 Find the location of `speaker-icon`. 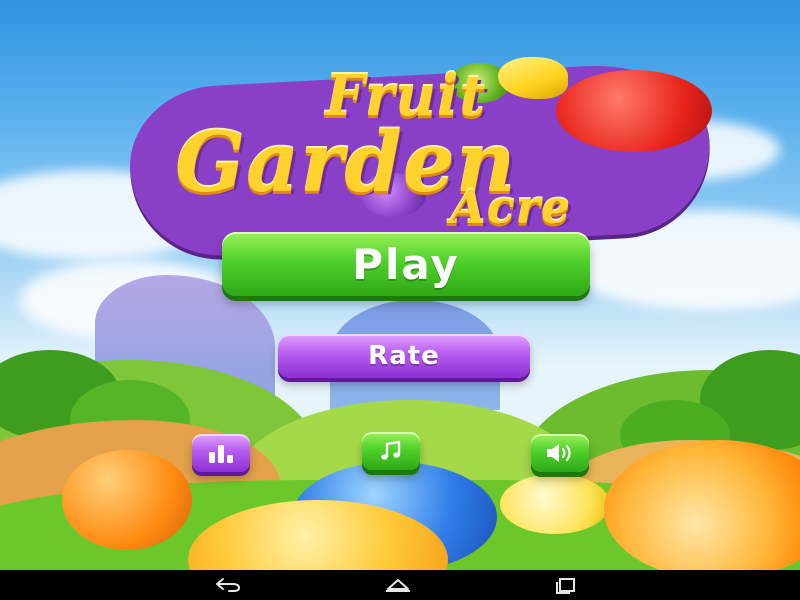

speaker-icon is located at coordinates (559, 453).